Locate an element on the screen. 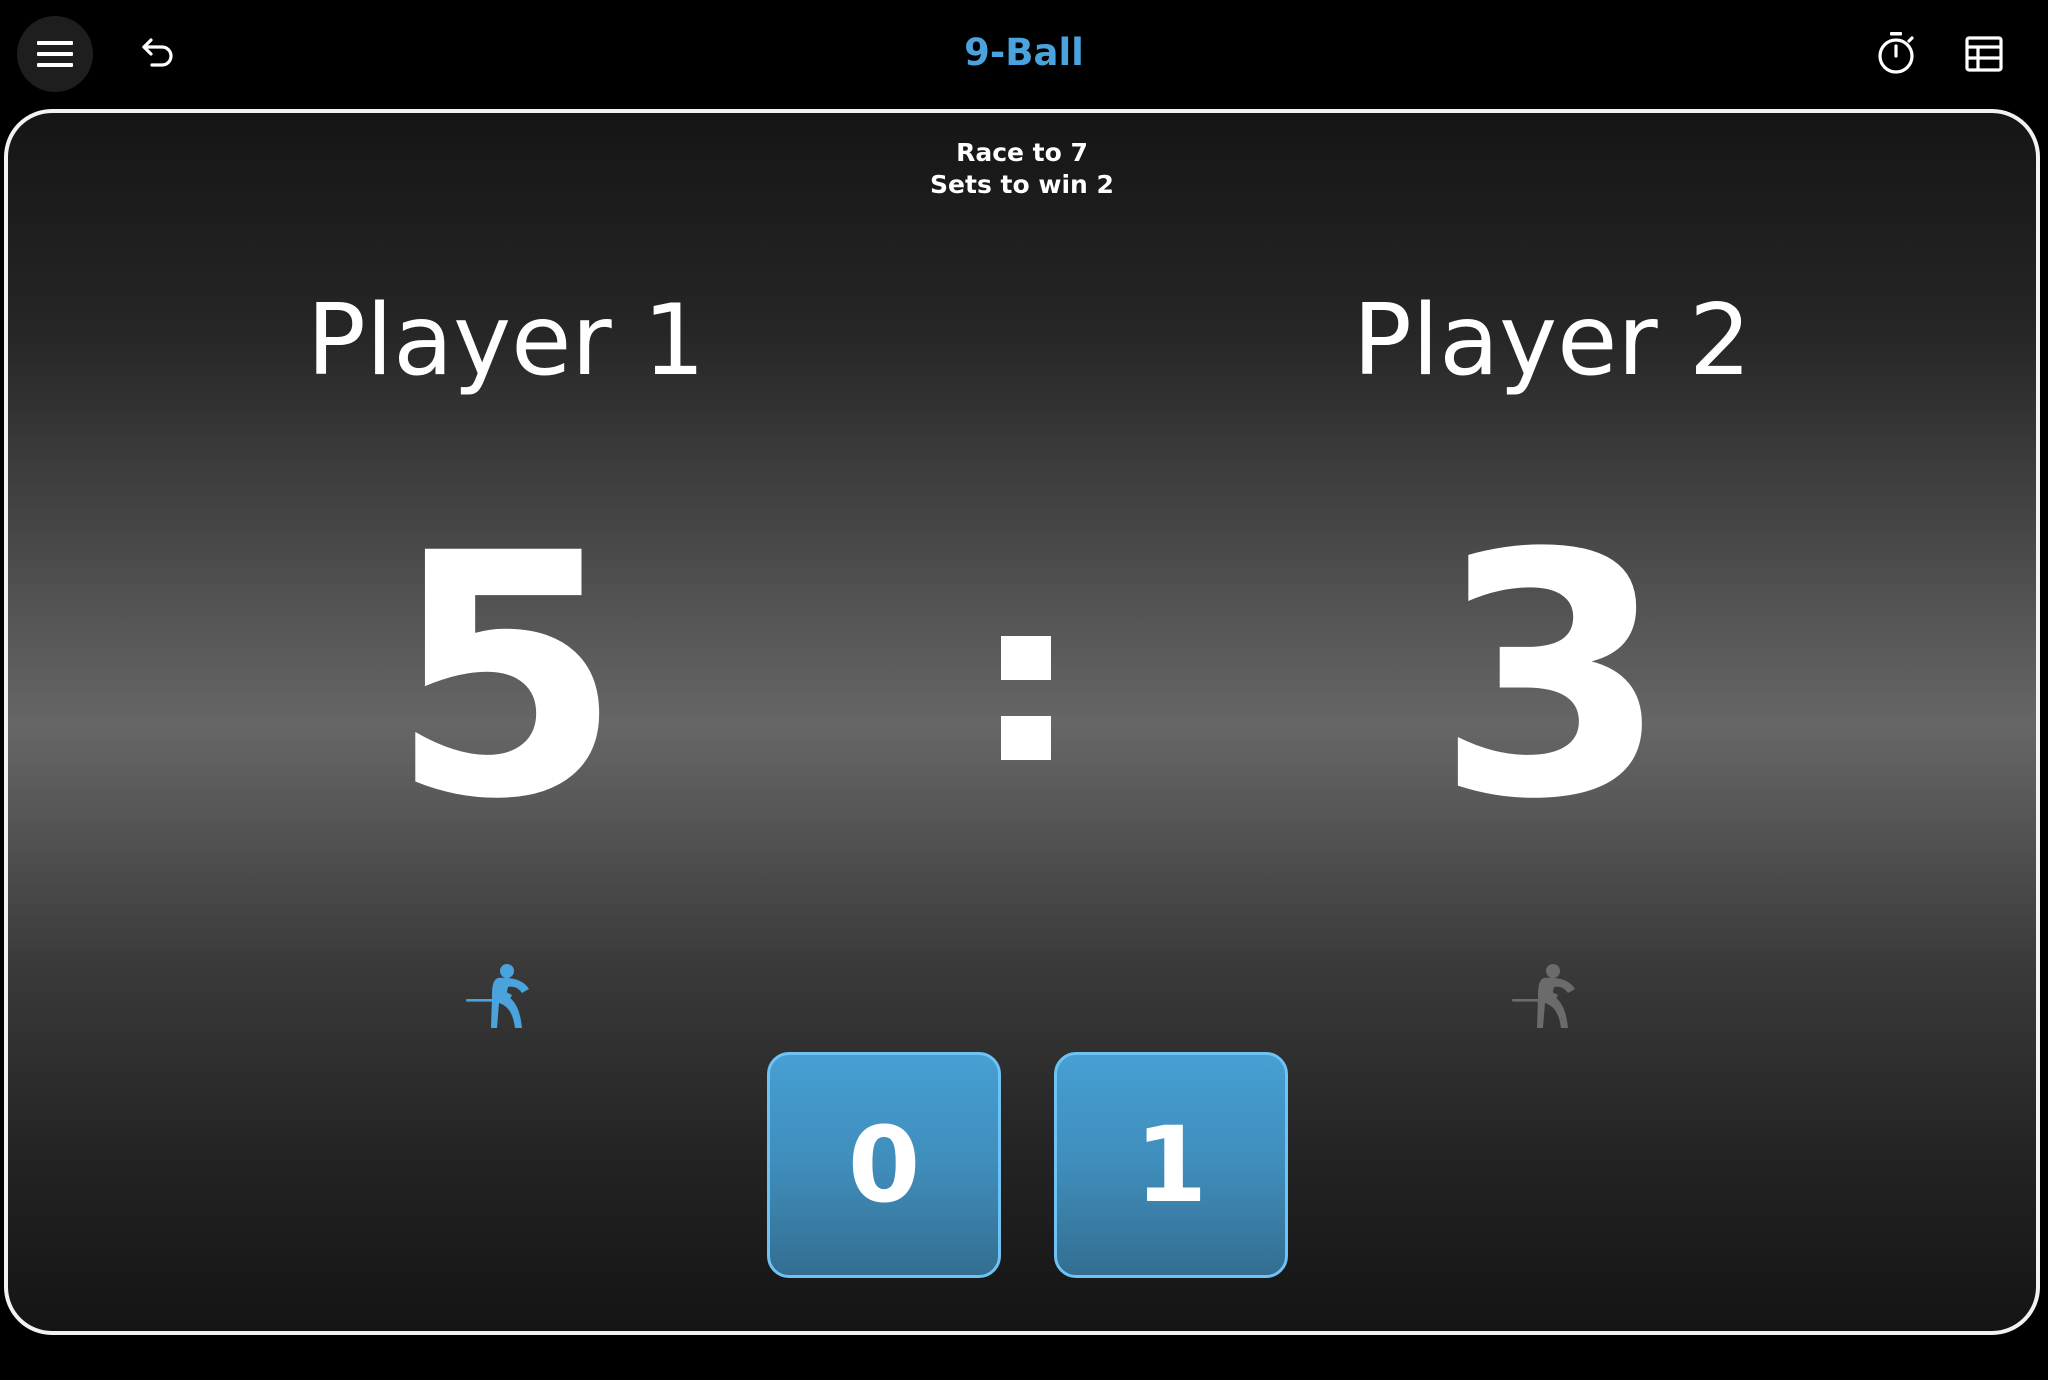 Image resolution: width=2048 pixels, height=1380 pixels. player-2-sets-won: 1 is located at coordinates (1171, 1165).